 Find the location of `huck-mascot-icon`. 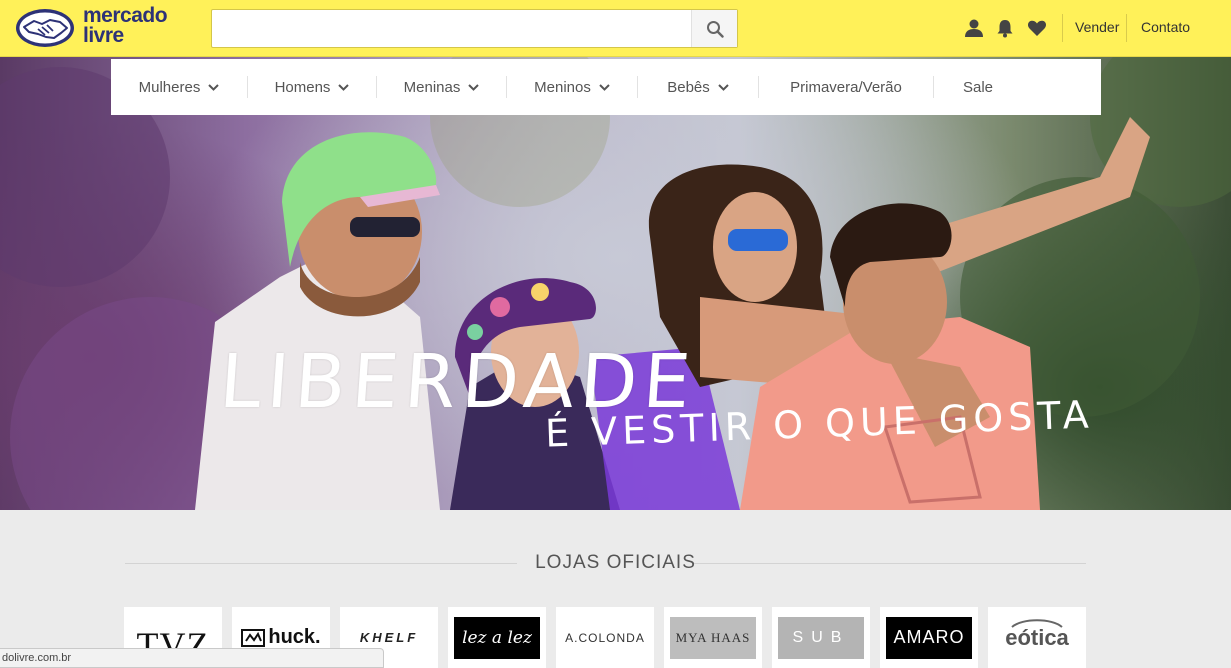

huck-mascot-icon is located at coordinates (253, 637).